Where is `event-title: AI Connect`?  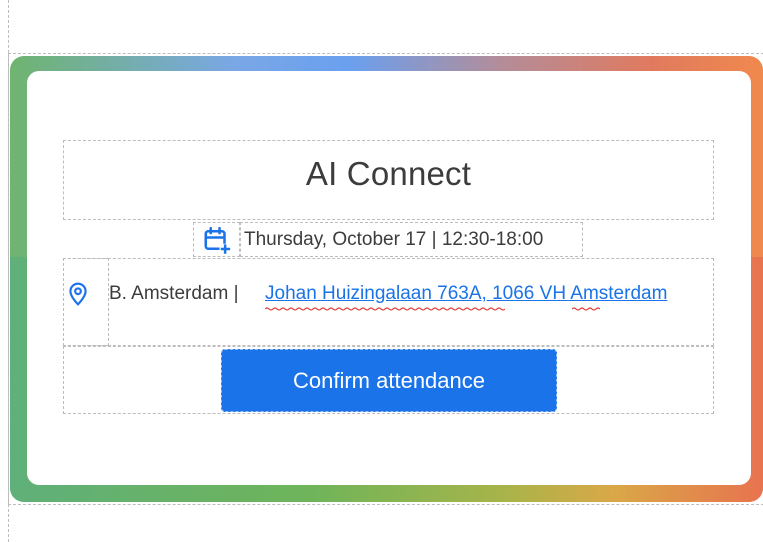
event-title: AI Connect is located at coordinates (388, 173).